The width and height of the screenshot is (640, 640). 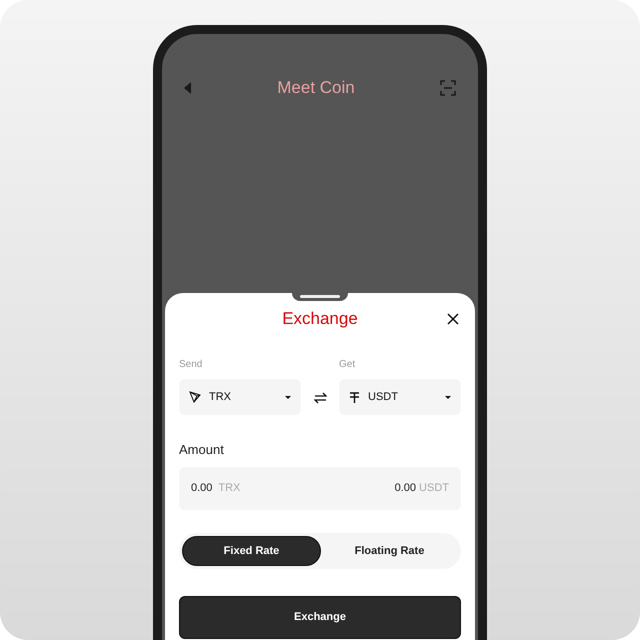 I want to click on swap-icon, so click(x=320, y=398).